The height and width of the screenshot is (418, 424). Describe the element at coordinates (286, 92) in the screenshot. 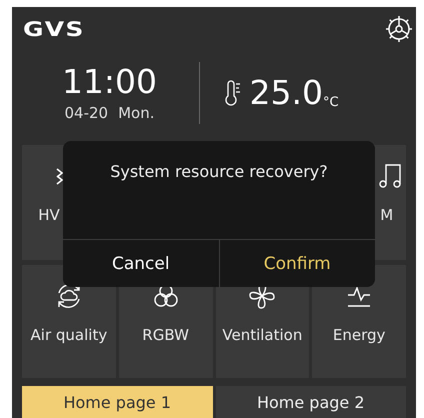

I see `temperature-value: 25.0` at that location.